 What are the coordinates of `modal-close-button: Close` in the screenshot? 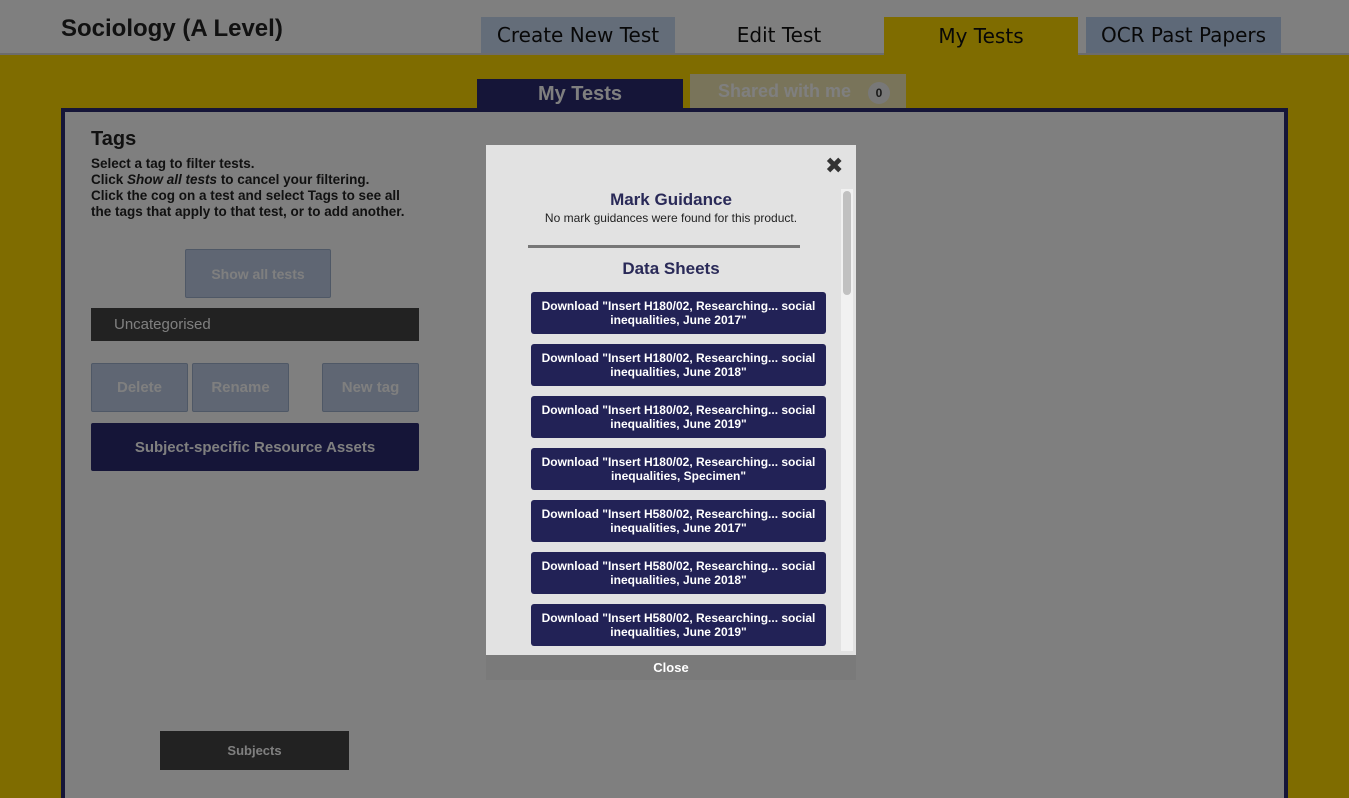 It's located at (671, 667).